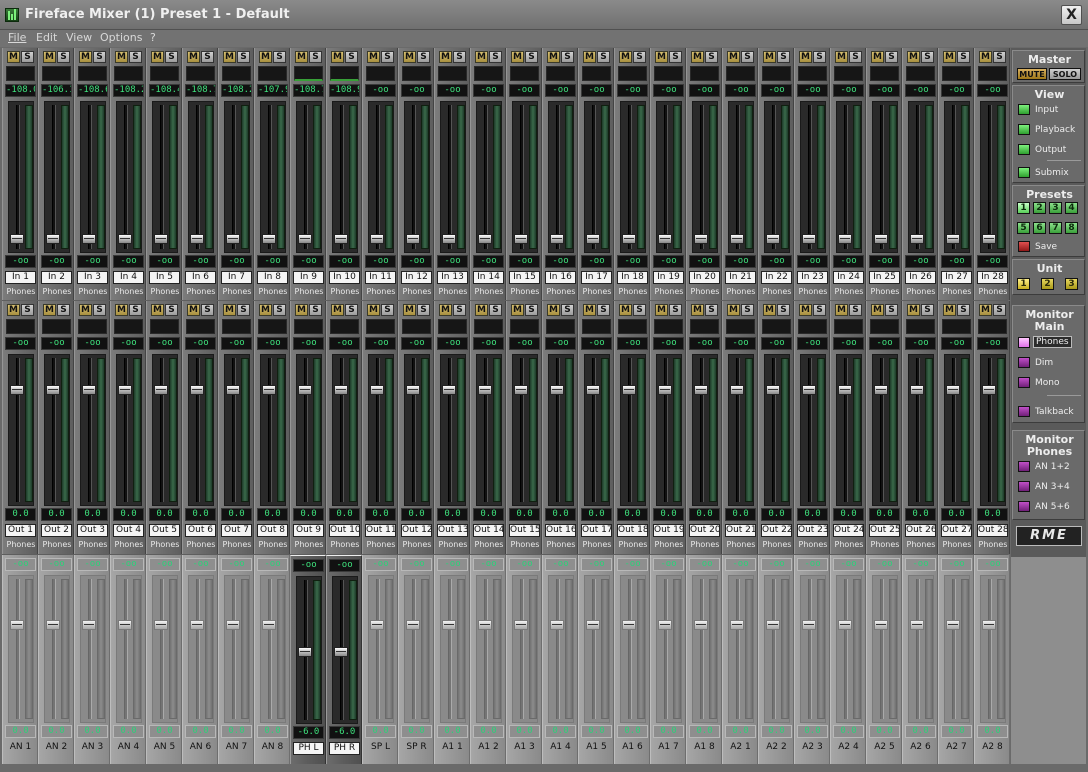 The image size is (1088, 772). Describe the element at coordinates (632, 277) in the screenshot. I see `channel-name-label: In 18` at that location.